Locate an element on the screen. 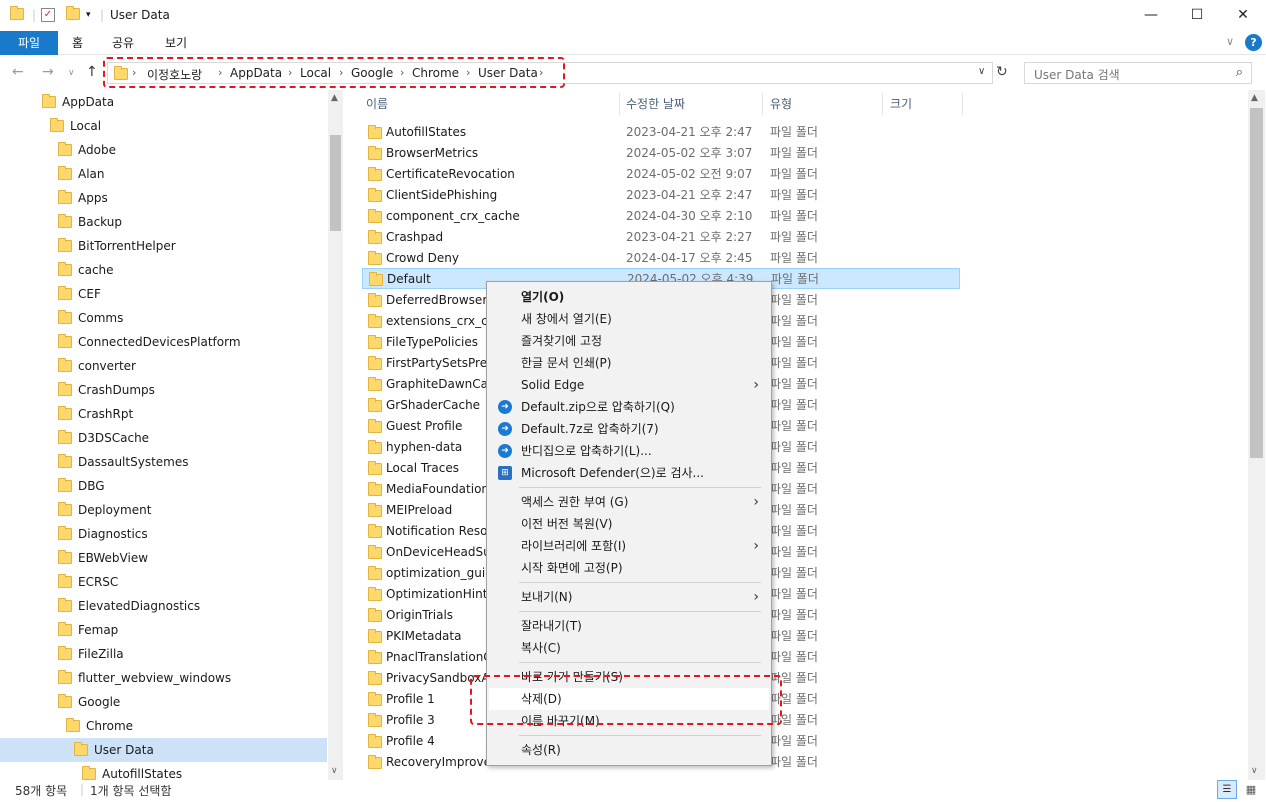  file-row: AutofillStates 2023-04-21 오후 2:47 파일 폴더 is located at coordinates (661, 132).